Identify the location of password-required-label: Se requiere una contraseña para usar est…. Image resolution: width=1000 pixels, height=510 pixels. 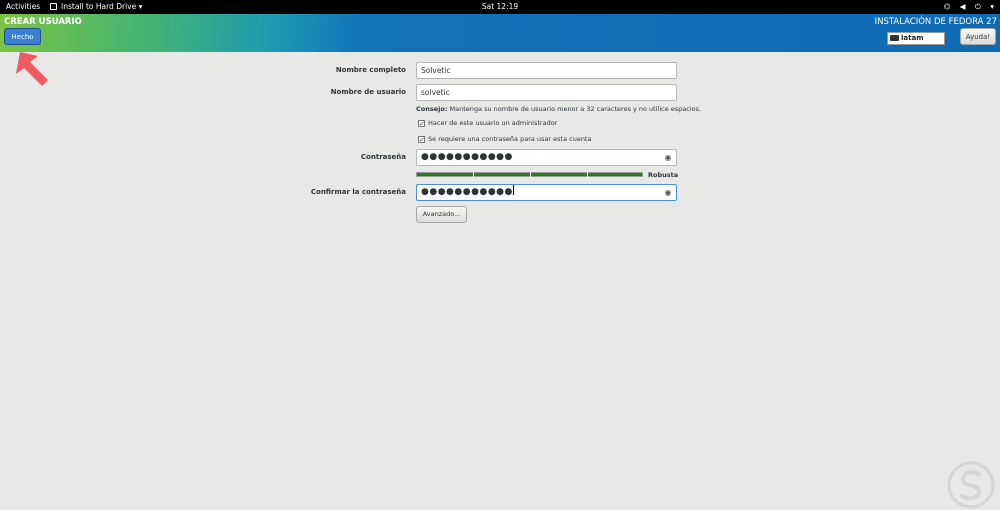
(510, 139).